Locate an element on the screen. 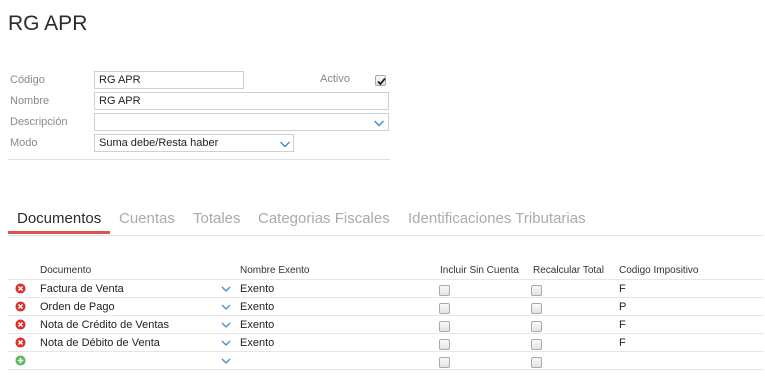  table-row: Orden de Pago Exento P is located at coordinates (386, 306).